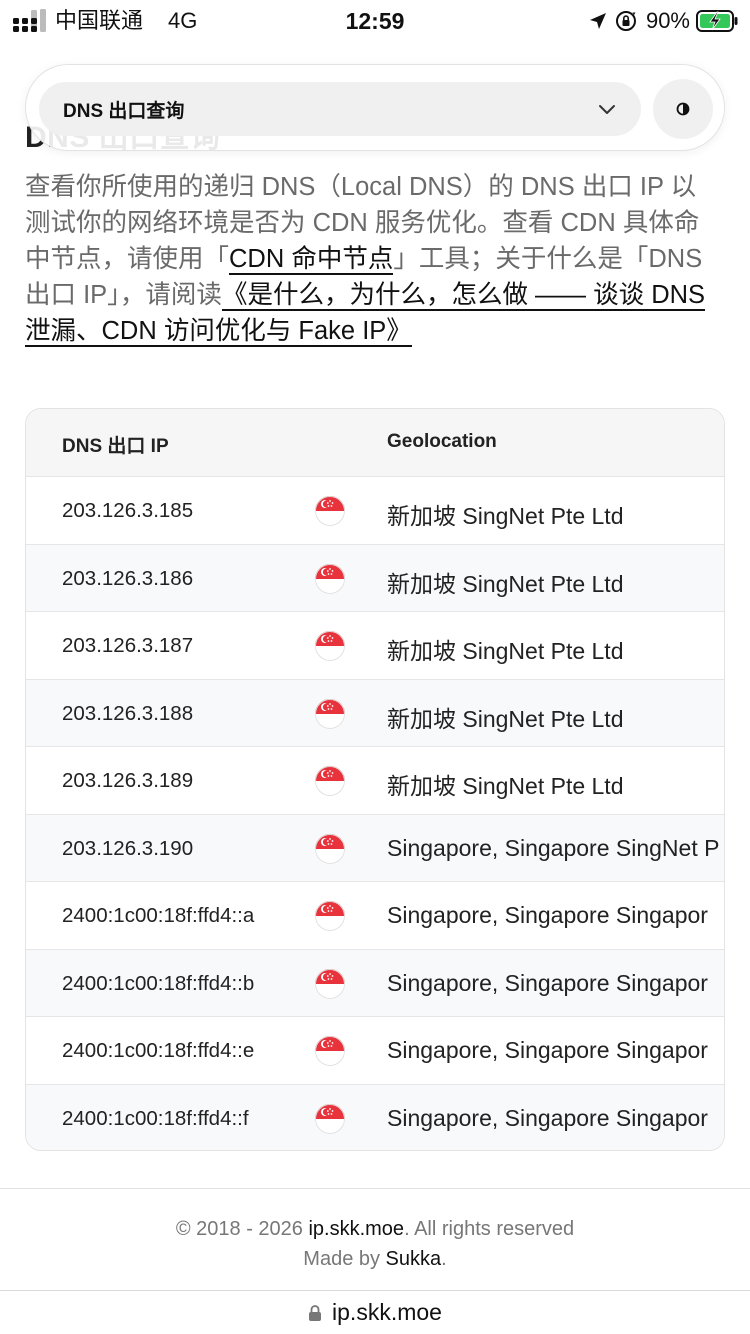  What do you see at coordinates (128, 645) in the screenshot?
I see `dns-ip-cell: 203.126.3.187` at bounding box center [128, 645].